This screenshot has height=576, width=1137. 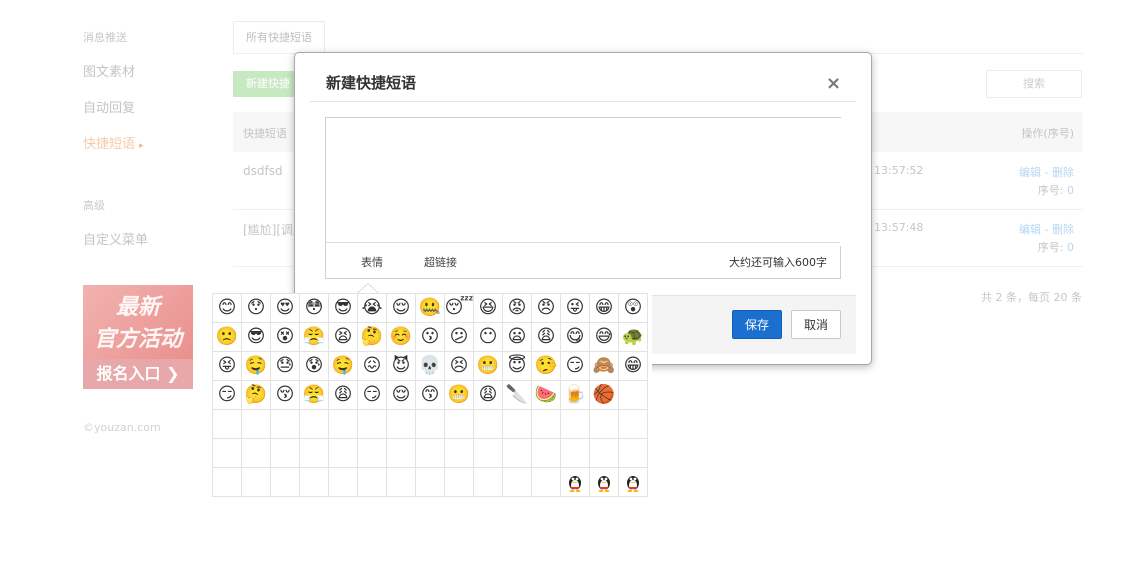 What do you see at coordinates (256, 308) in the screenshot?
I see `emoji-item: 😯` at bounding box center [256, 308].